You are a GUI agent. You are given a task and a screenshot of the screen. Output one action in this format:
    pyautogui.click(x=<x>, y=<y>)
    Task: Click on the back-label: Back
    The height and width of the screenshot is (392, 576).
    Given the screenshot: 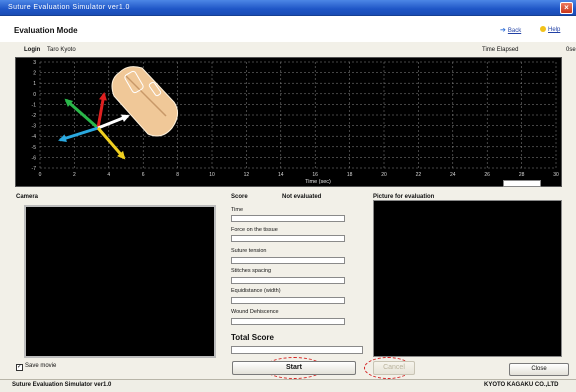 What is the action you would take?
    pyautogui.click(x=514, y=31)
    